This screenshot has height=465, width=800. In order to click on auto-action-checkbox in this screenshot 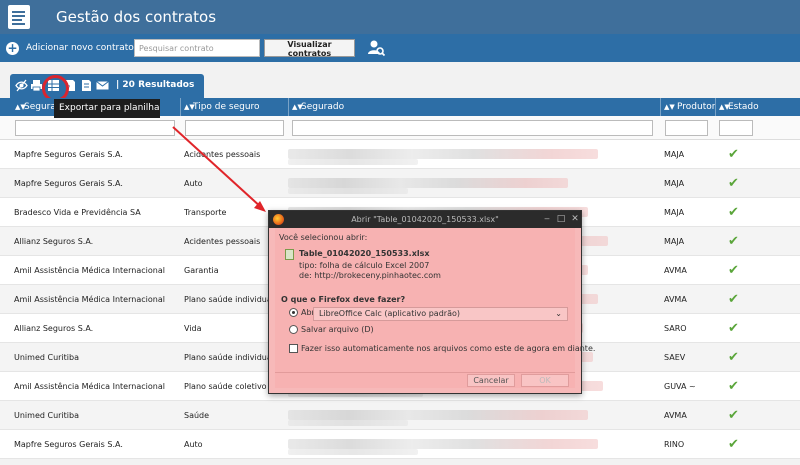, I will do `click(293, 348)`.